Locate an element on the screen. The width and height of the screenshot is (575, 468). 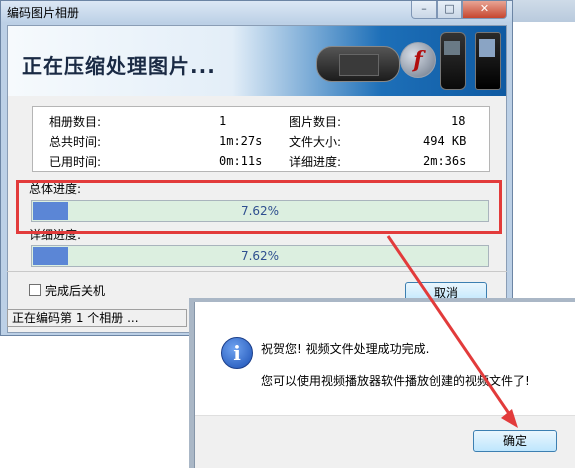
psp-screen is located at coordinates (359, 65).